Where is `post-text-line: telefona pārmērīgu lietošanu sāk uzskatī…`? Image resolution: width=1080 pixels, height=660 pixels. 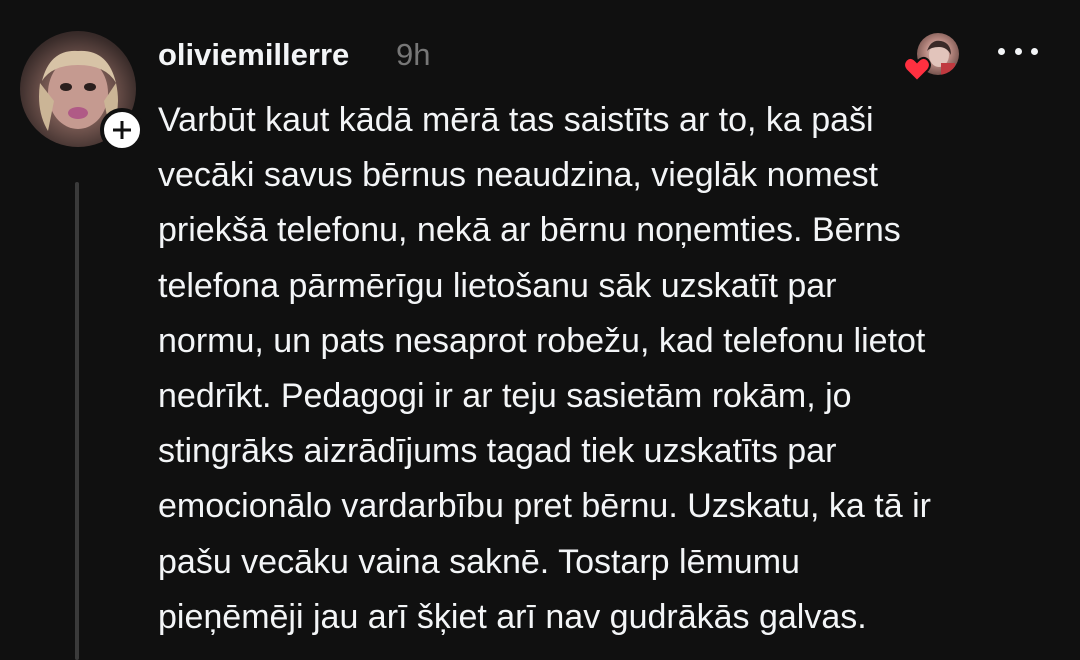
post-text-line: telefona pārmērīgu lietošanu sāk uzskatī… is located at coordinates (497, 285).